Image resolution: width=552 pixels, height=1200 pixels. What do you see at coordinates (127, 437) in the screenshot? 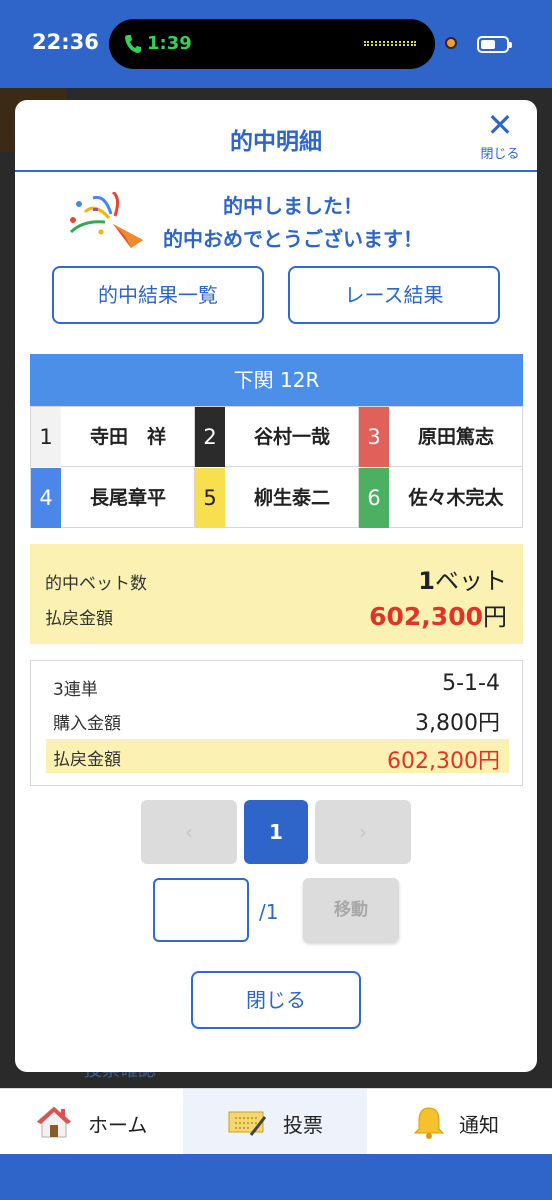
I see `racer-name: 寺田 祥` at bounding box center [127, 437].